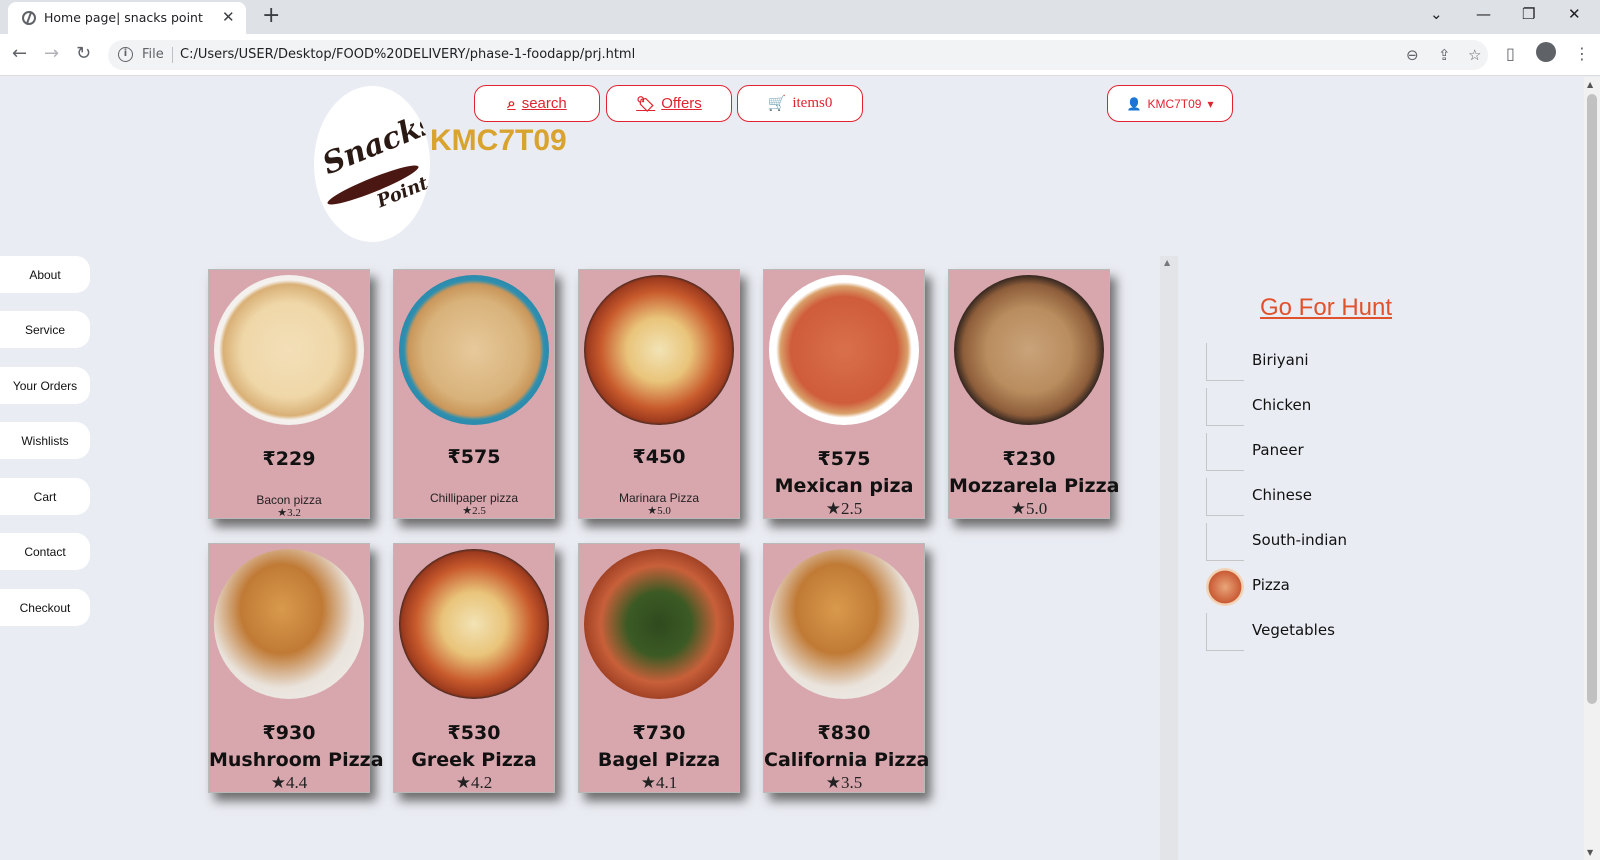 This screenshot has height=860, width=1600. I want to click on product-price: ₹230, so click(1029, 459).